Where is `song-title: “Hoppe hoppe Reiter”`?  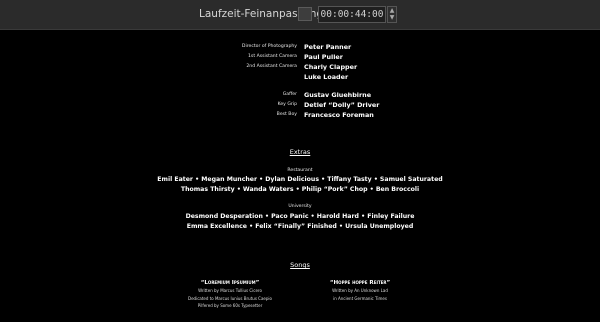
song-title: “Hoppe hoppe Reiter” is located at coordinates (360, 283).